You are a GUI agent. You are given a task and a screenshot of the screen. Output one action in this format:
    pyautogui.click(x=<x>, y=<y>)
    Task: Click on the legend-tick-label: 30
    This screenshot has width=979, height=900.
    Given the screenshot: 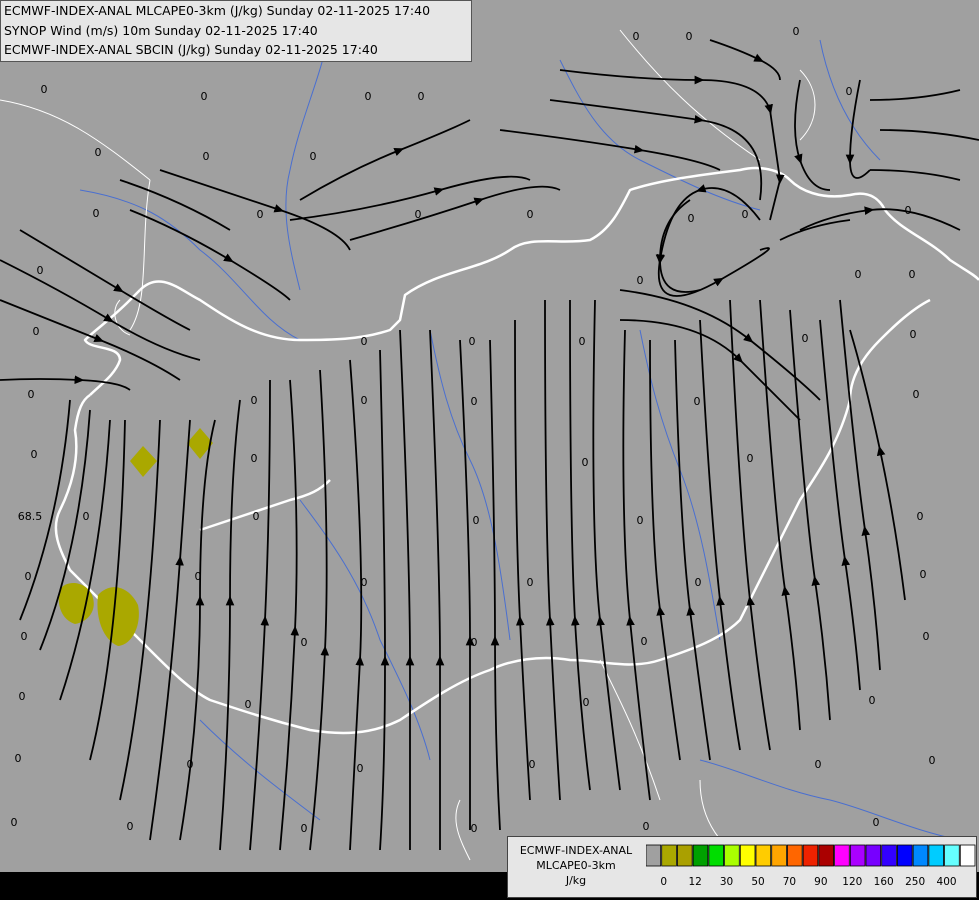 What is the action you would take?
    pyautogui.click(x=726, y=882)
    